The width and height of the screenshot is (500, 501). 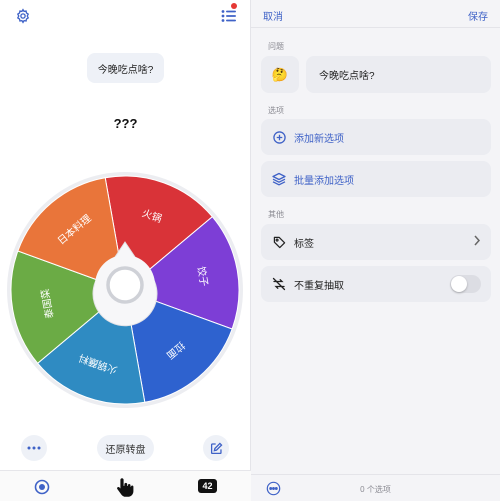 I want to click on toggle-knob, so click(x=459, y=284).